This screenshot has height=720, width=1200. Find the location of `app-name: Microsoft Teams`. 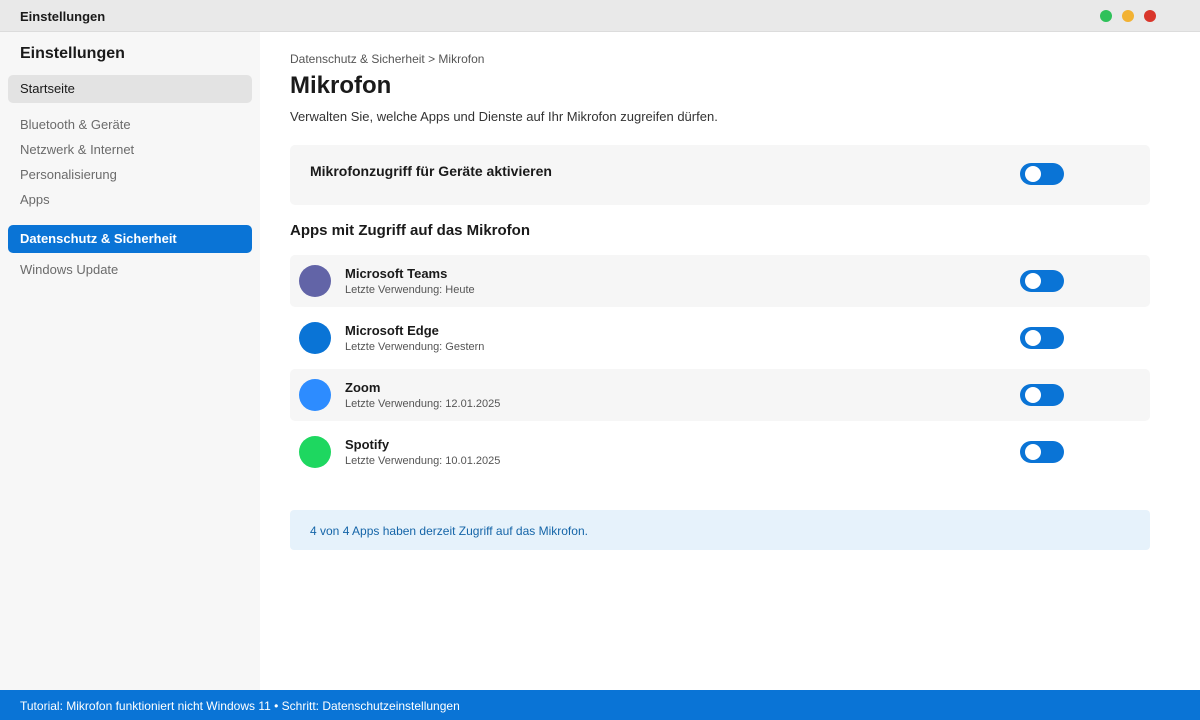

app-name: Microsoft Teams is located at coordinates (396, 273).